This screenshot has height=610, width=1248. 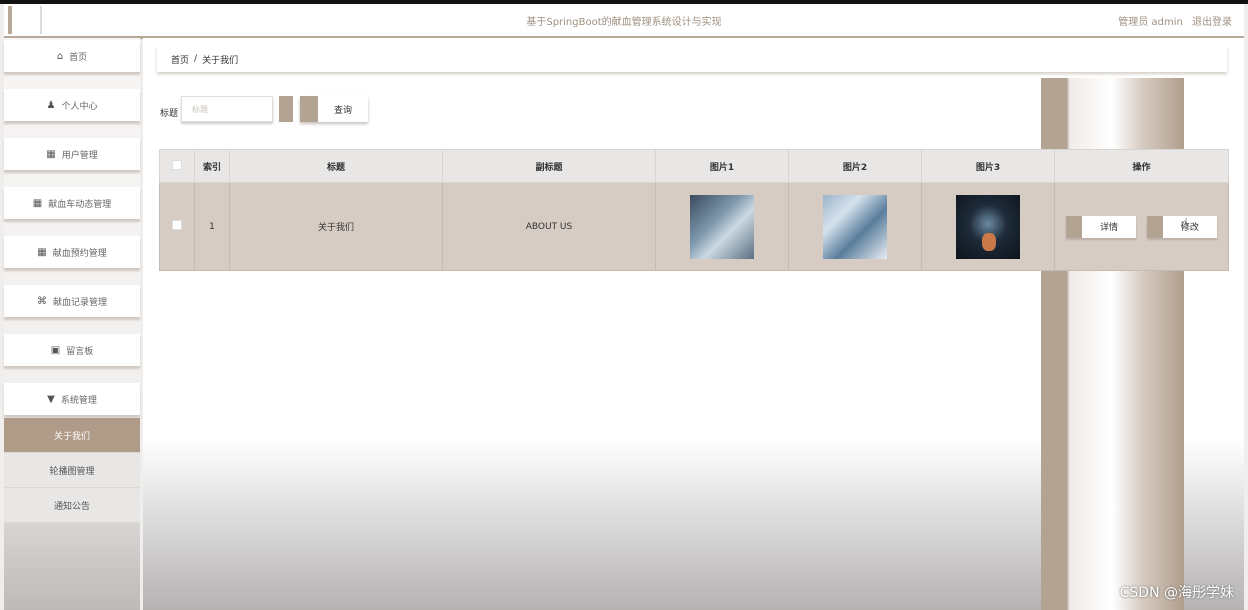 I want to click on image3-thumbnail, so click(x=988, y=226).